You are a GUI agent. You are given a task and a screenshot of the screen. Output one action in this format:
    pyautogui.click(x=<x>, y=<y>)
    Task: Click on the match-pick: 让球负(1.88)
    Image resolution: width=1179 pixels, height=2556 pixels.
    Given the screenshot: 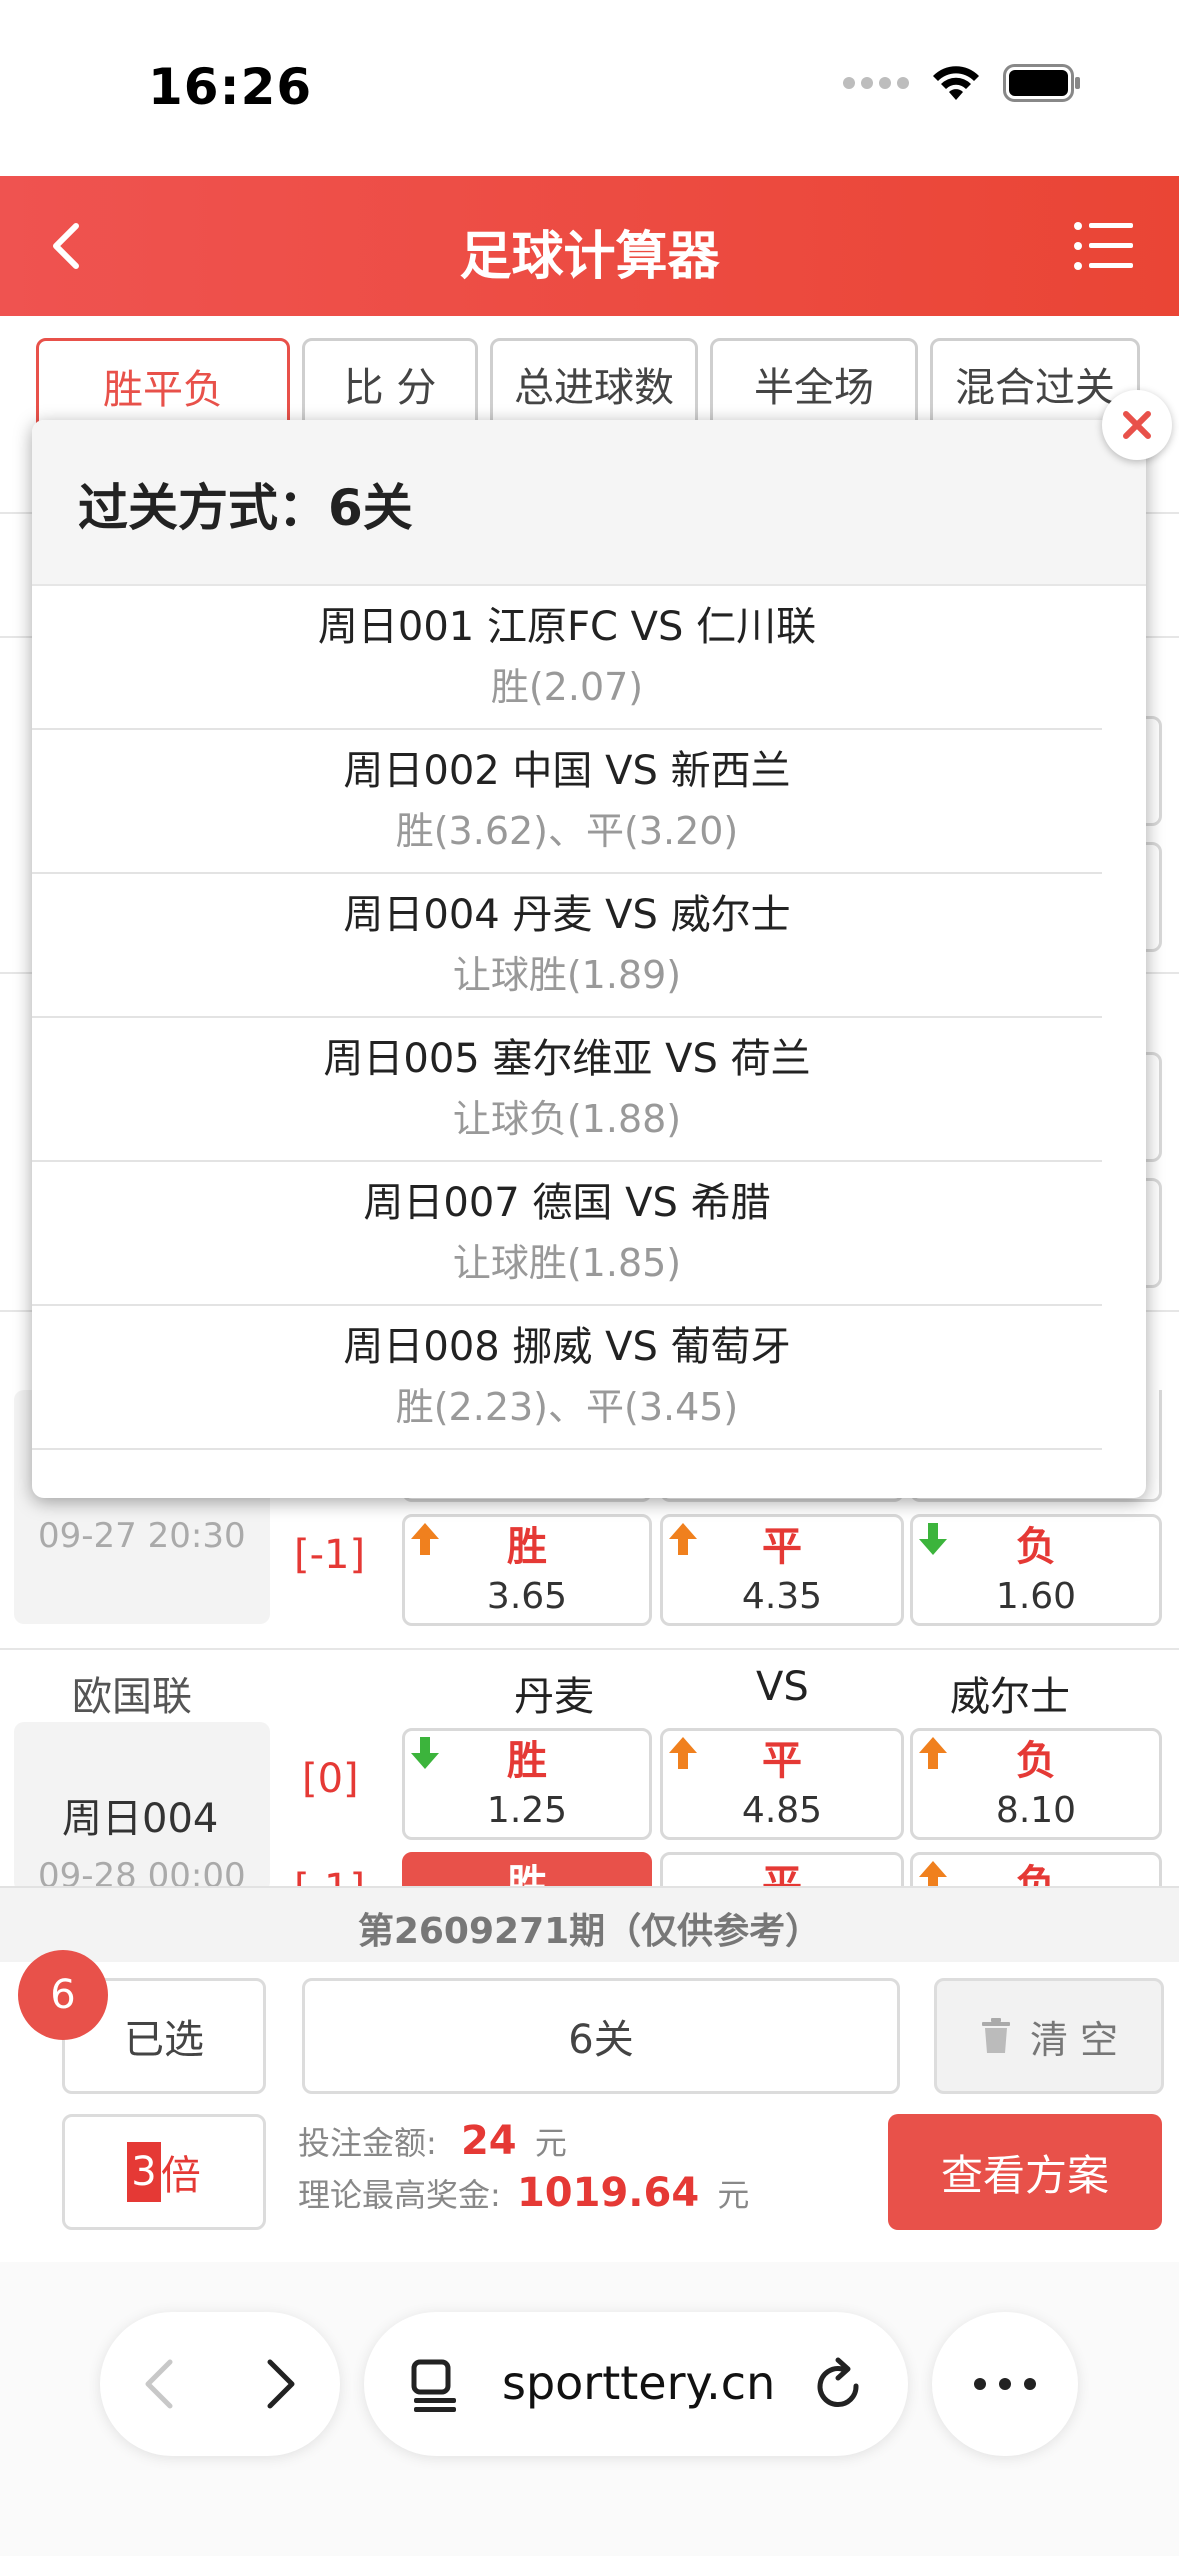 What is the action you would take?
    pyautogui.click(x=567, y=1119)
    